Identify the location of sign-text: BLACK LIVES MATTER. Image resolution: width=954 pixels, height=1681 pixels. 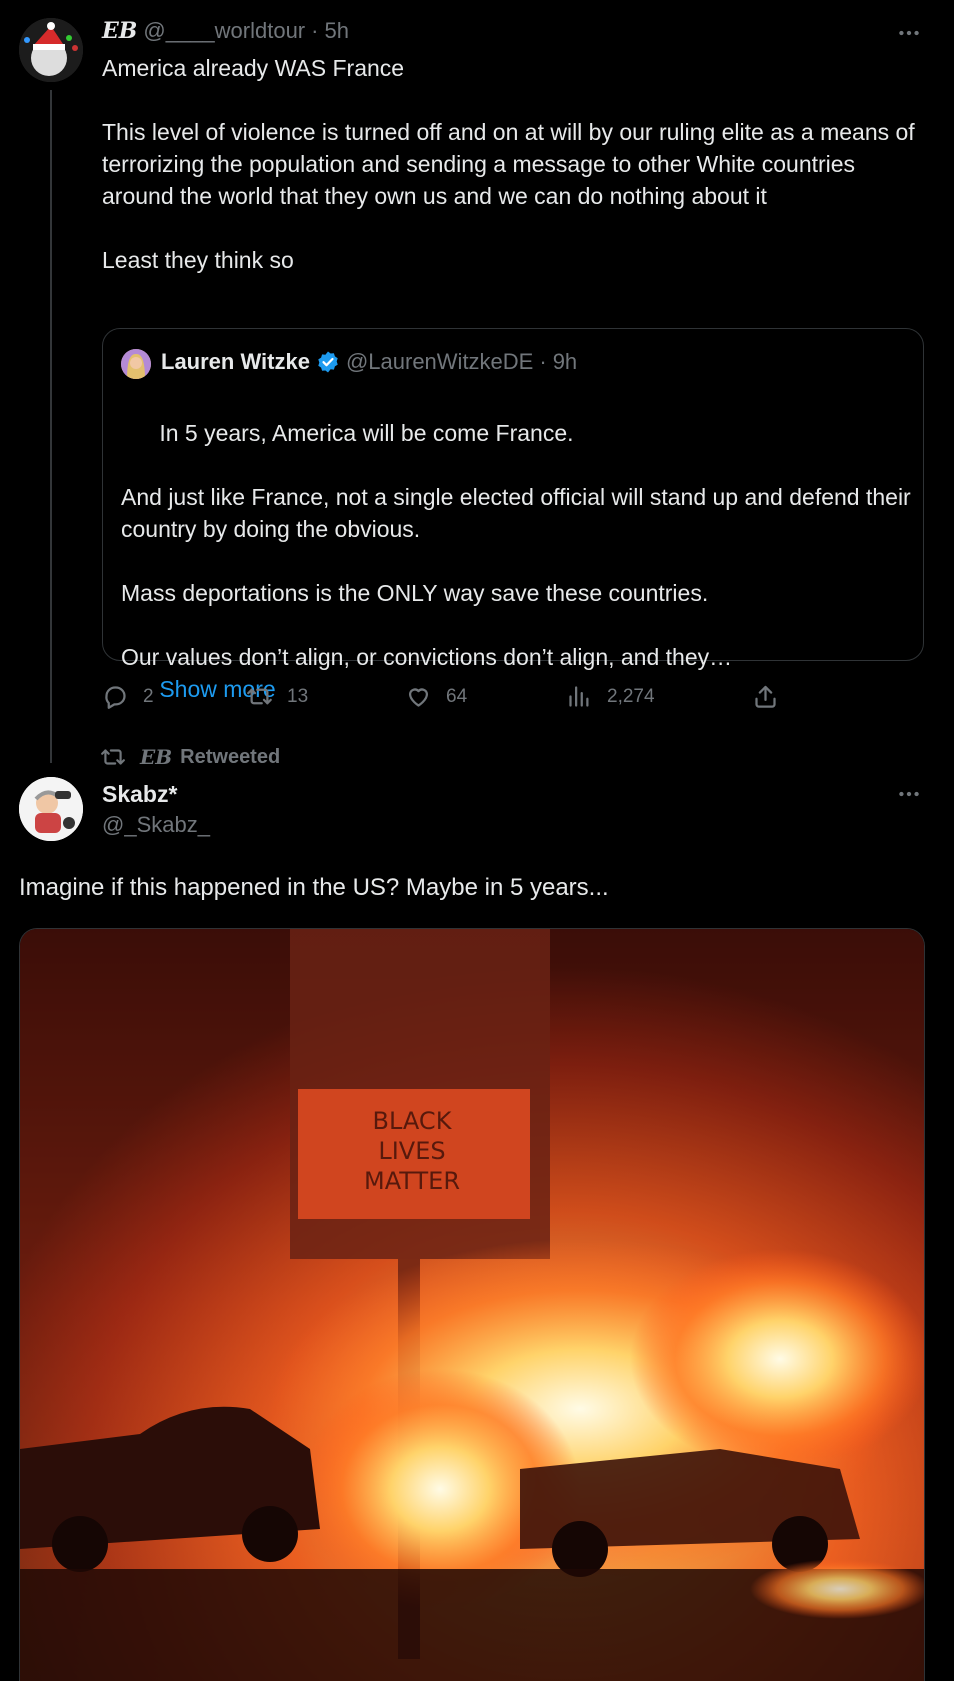
(412, 1151).